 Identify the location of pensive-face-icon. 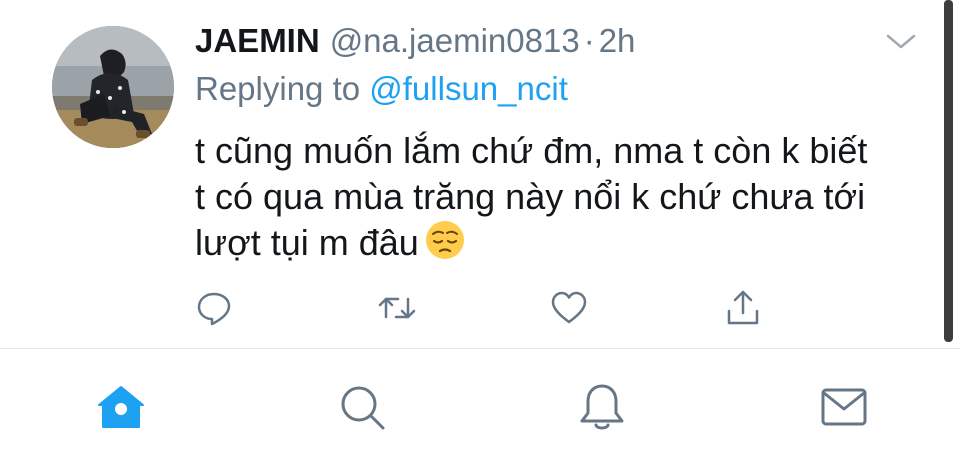
(445, 245).